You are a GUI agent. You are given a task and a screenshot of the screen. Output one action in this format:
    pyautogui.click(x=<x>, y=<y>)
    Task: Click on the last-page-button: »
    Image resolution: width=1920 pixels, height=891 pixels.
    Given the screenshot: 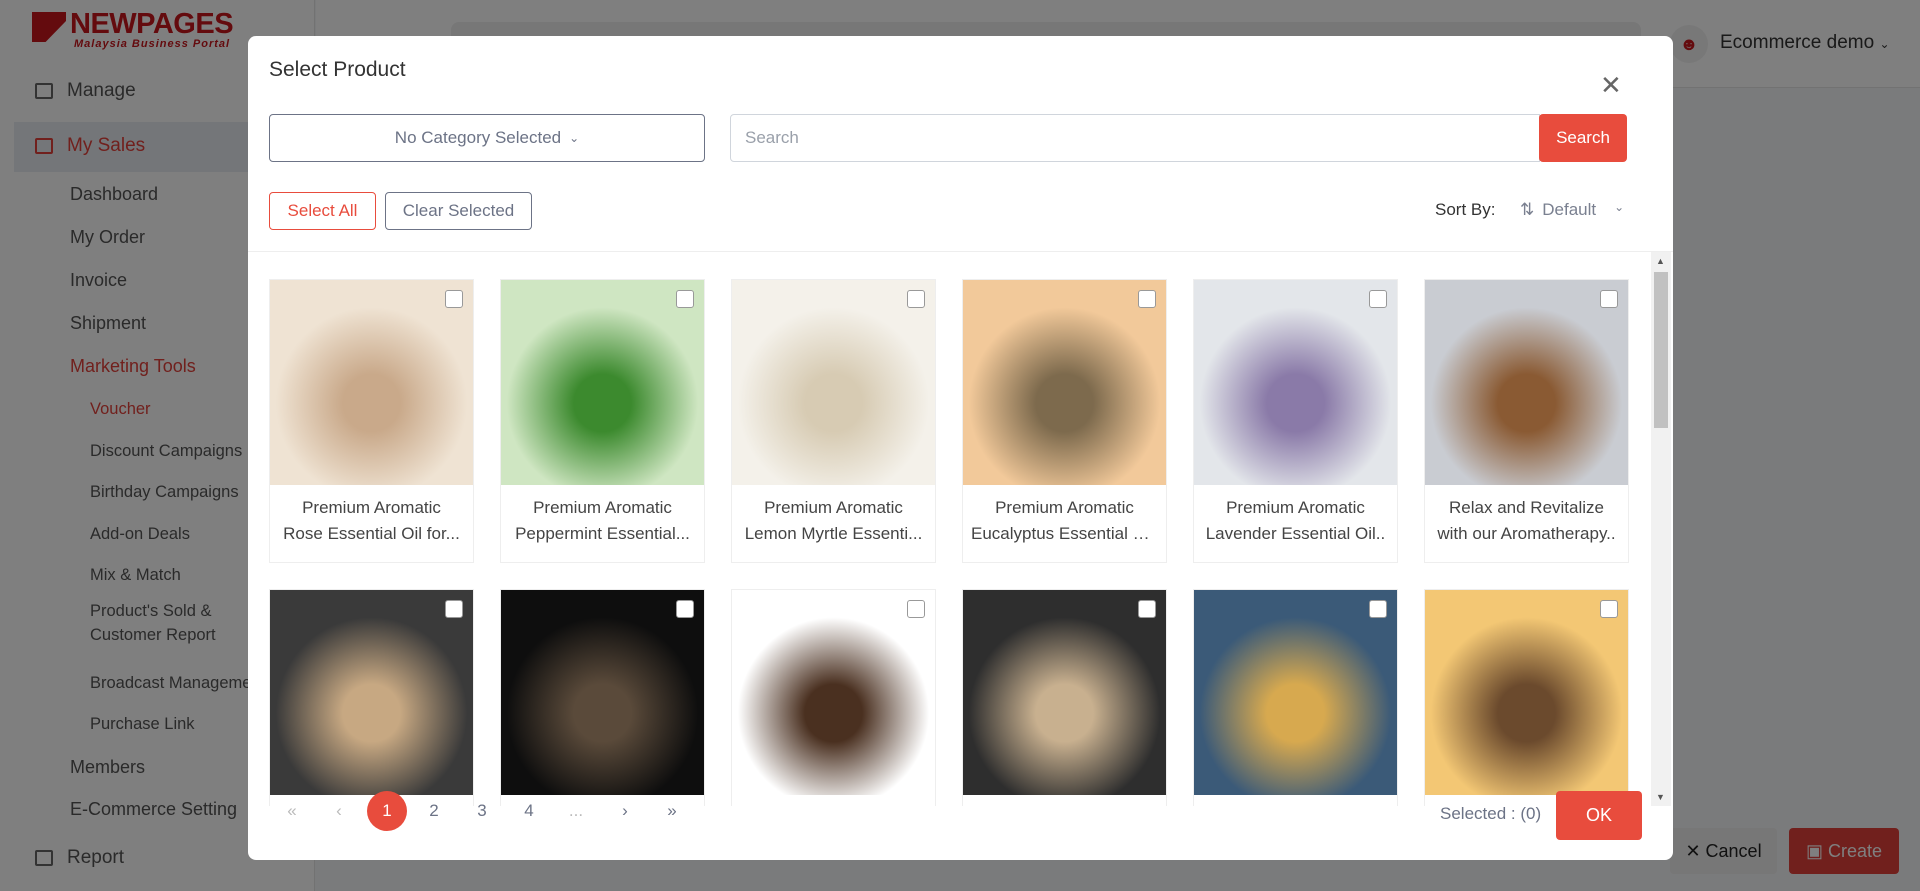 What is the action you would take?
    pyautogui.click(x=672, y=811)
    